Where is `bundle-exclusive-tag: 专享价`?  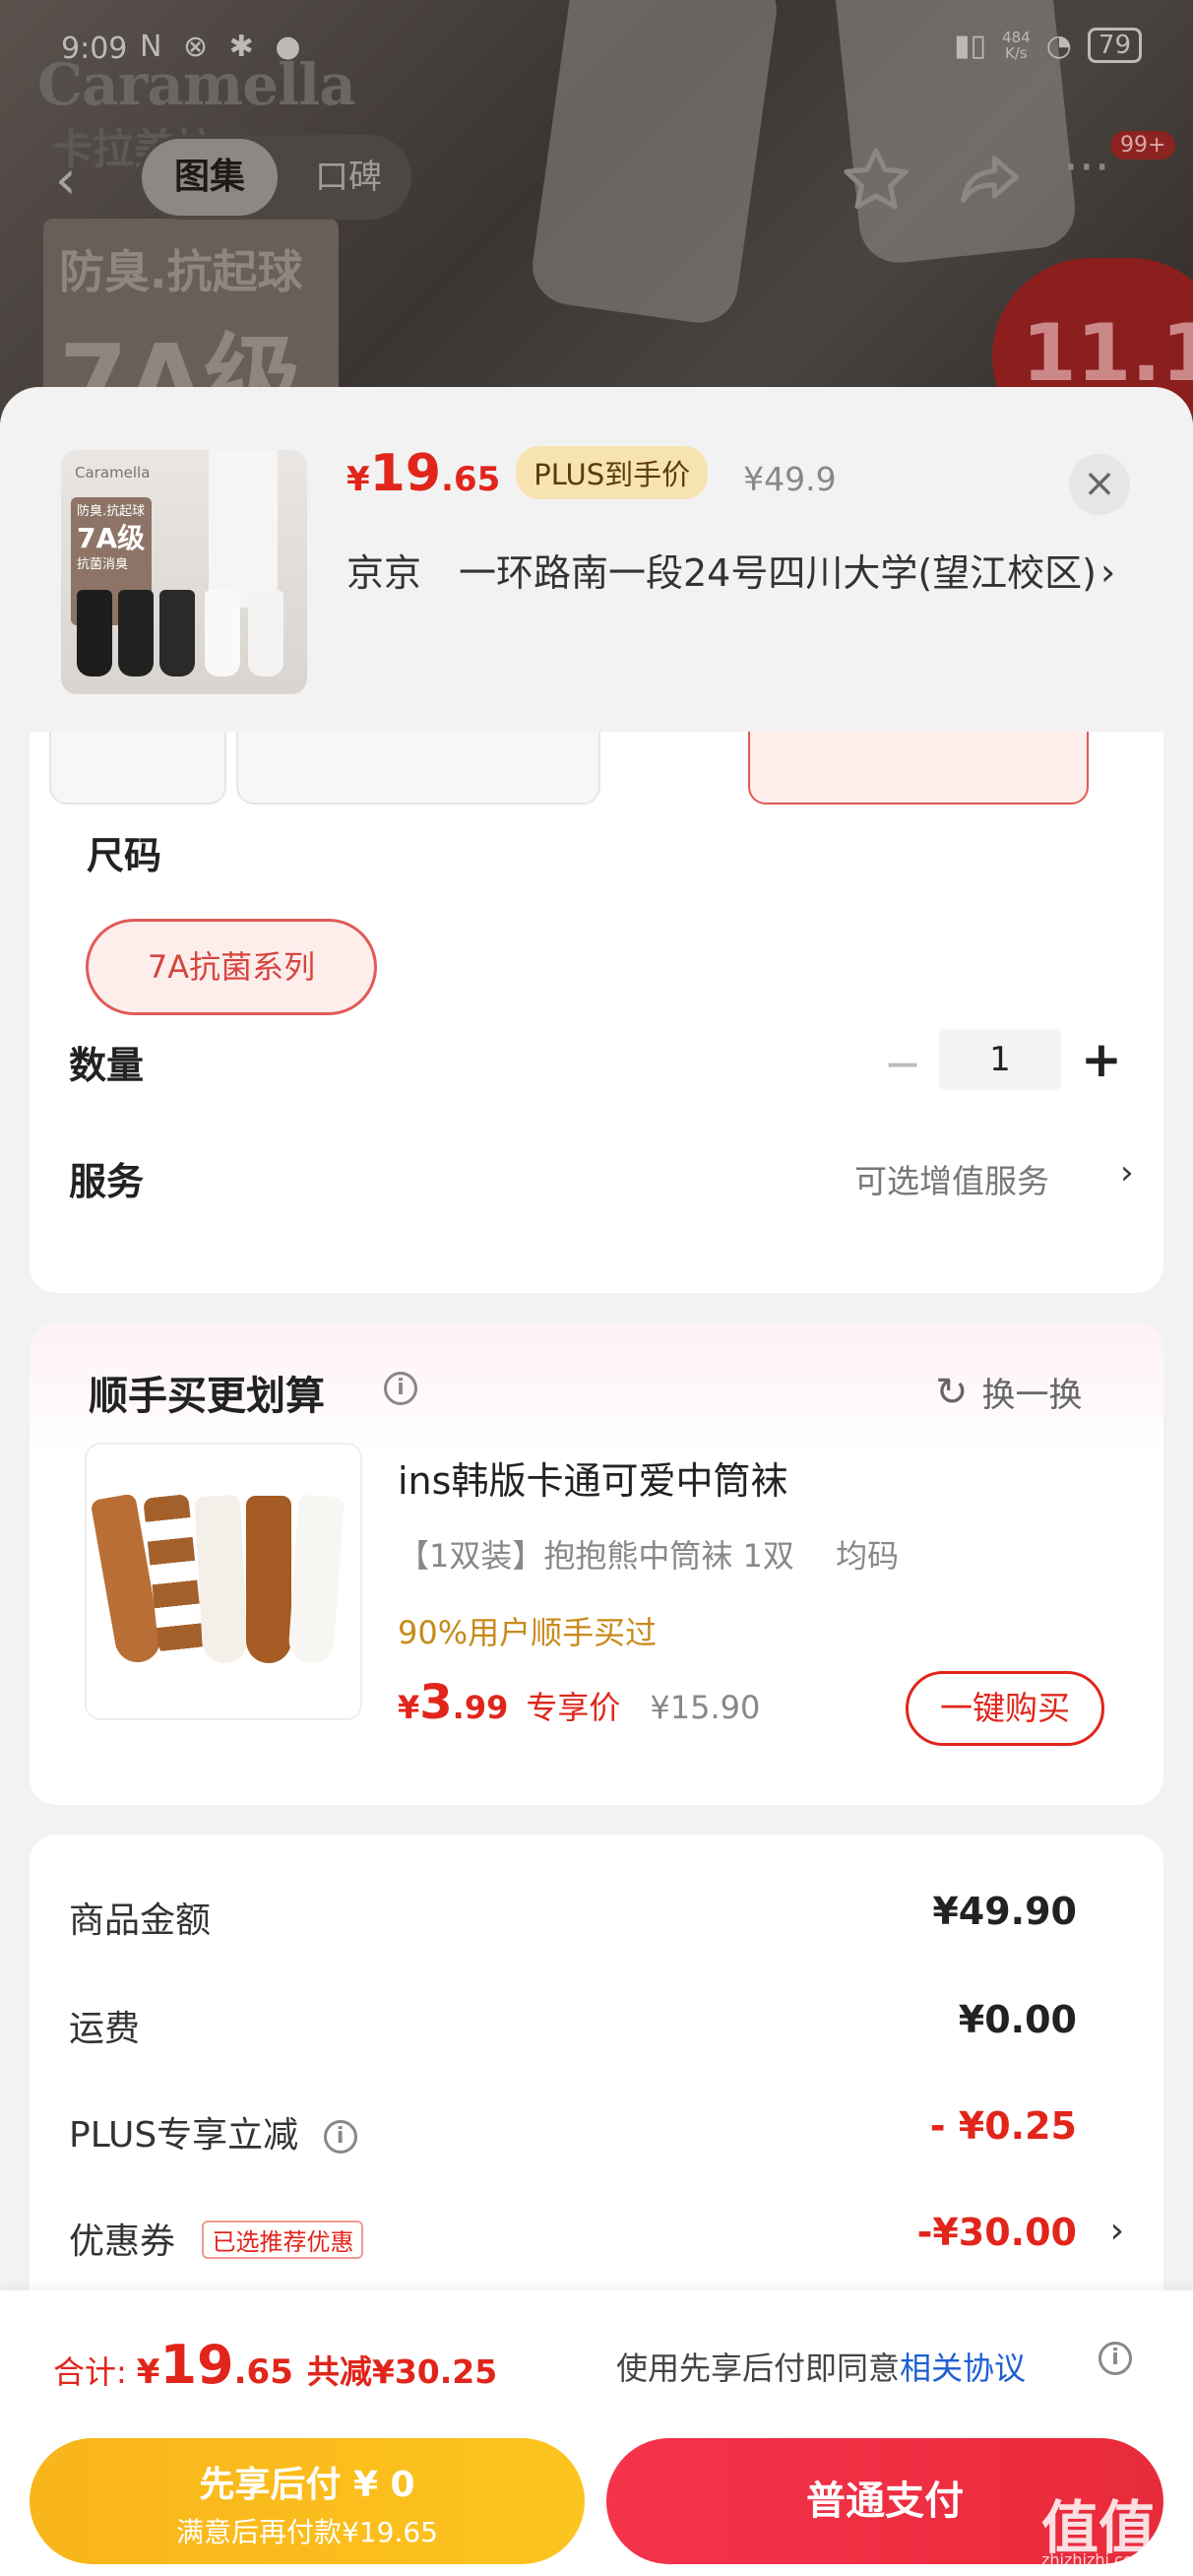 bundle-exclusive-tag: 专享价 is located at coordinates (573, 1707).